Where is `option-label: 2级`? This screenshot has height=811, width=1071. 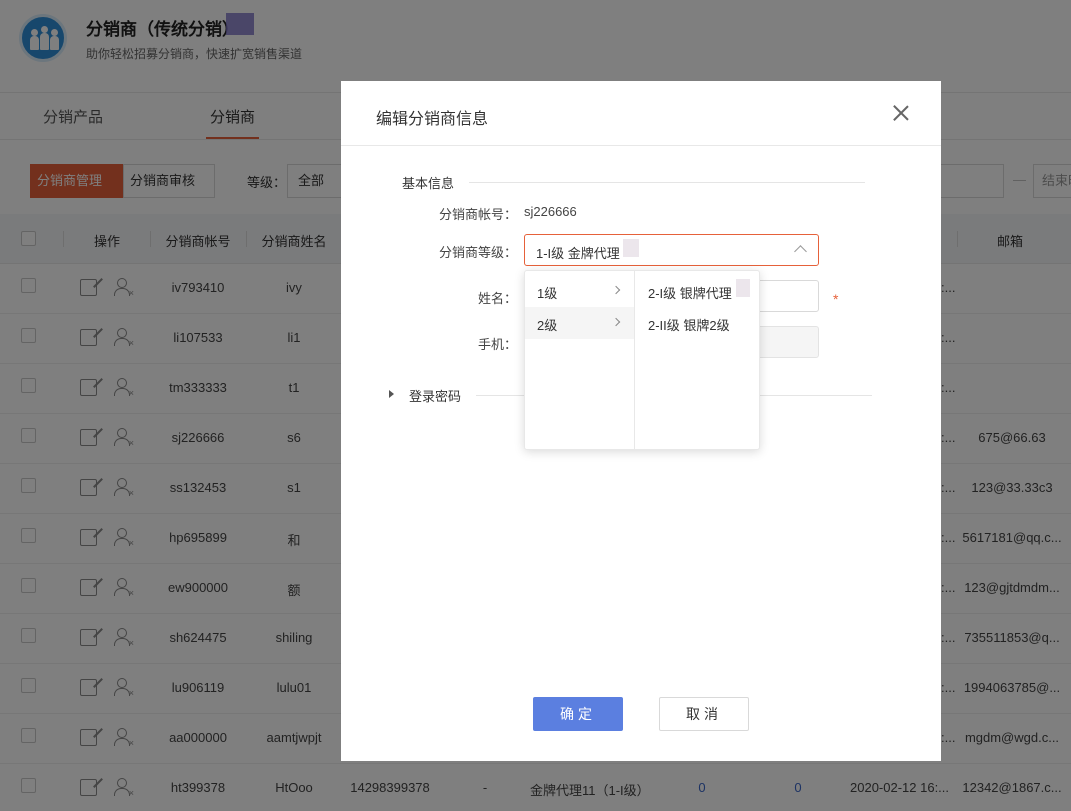
option-label: 2级 is located at coordinates (547, 325).